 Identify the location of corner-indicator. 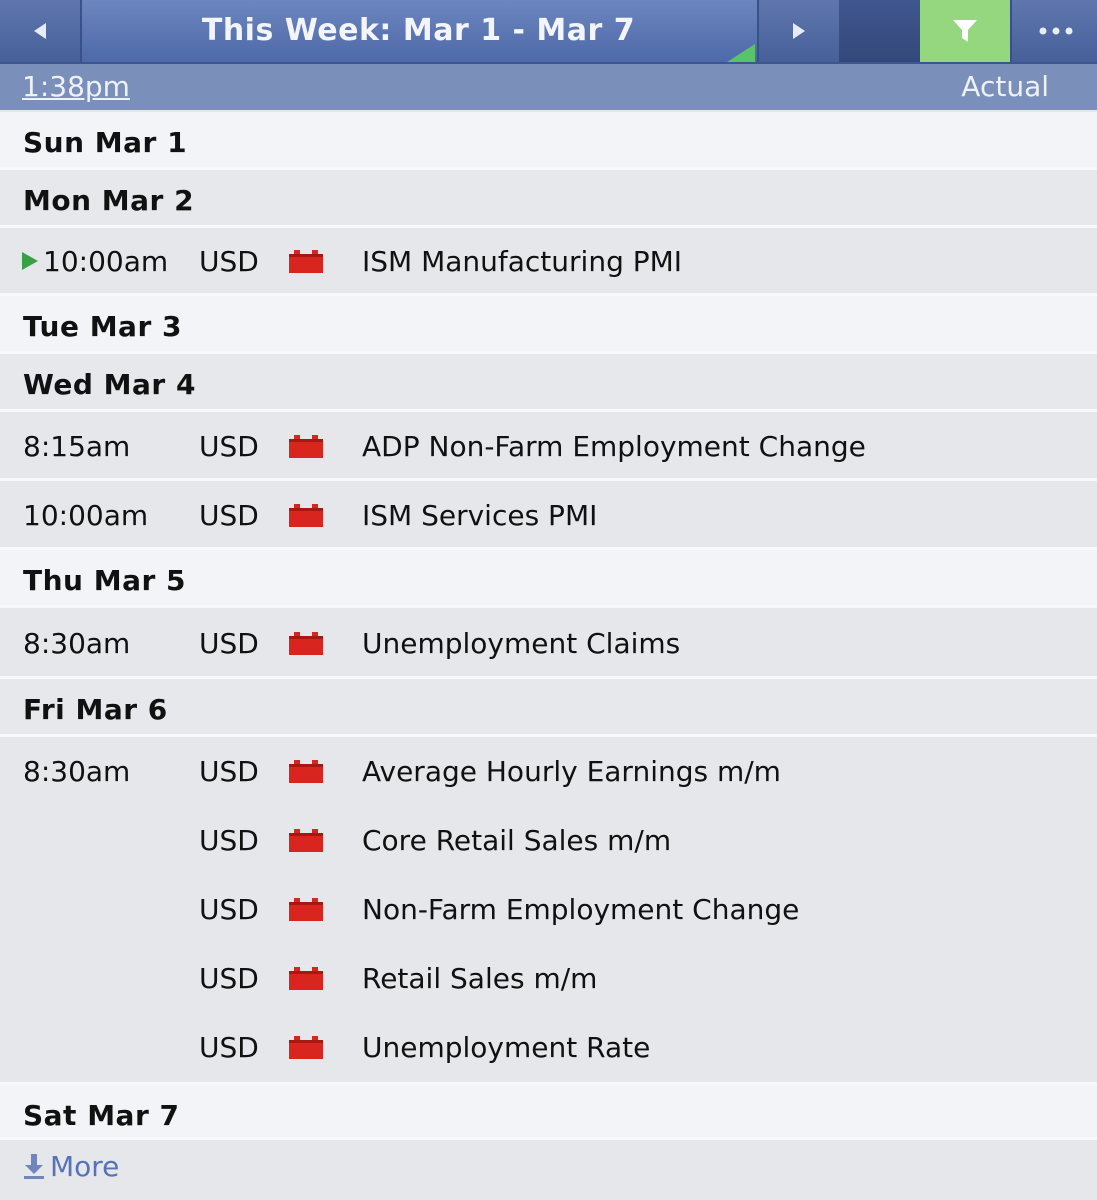
(741, 53).